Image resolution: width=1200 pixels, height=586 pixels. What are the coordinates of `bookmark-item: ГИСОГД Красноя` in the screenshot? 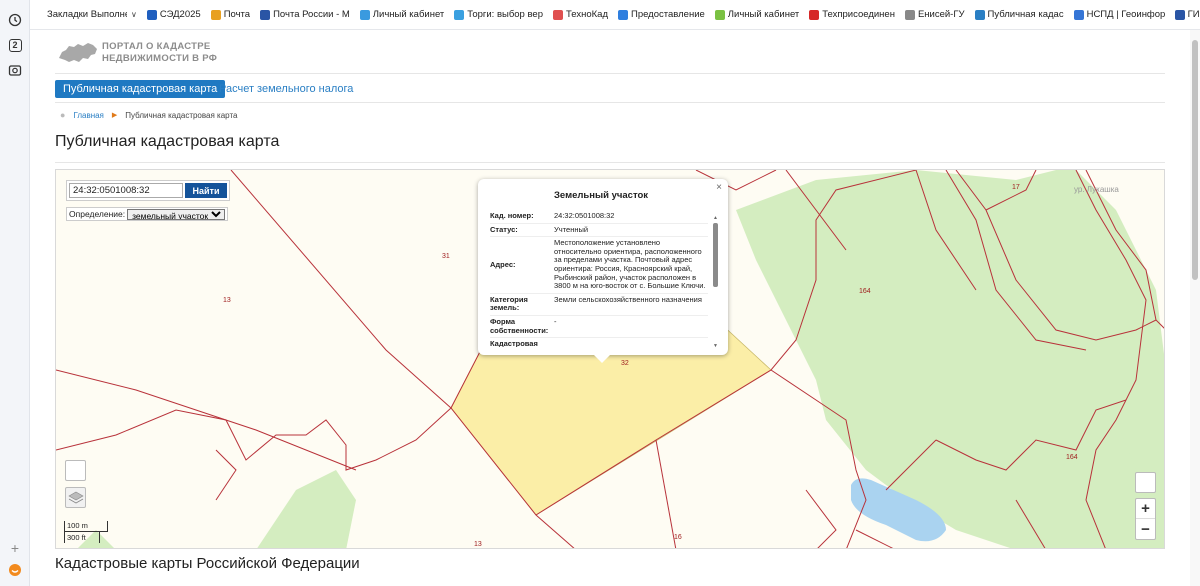 It's located at (1185, 14).